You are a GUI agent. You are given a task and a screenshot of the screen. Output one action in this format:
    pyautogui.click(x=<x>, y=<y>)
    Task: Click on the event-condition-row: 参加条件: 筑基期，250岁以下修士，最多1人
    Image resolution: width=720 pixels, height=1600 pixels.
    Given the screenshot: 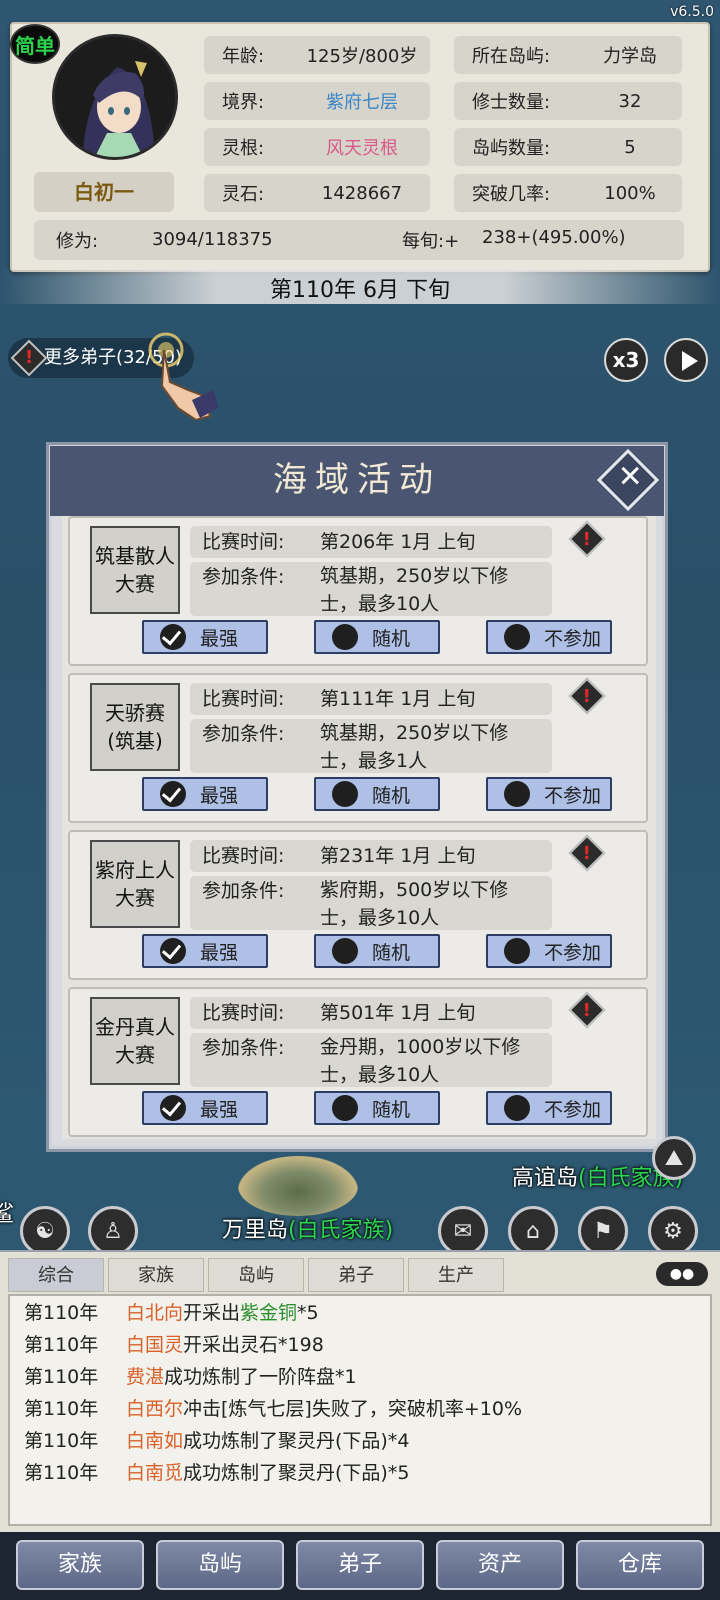 What is the action you would take?
    pyautogui.click(x=371, y=746)
    